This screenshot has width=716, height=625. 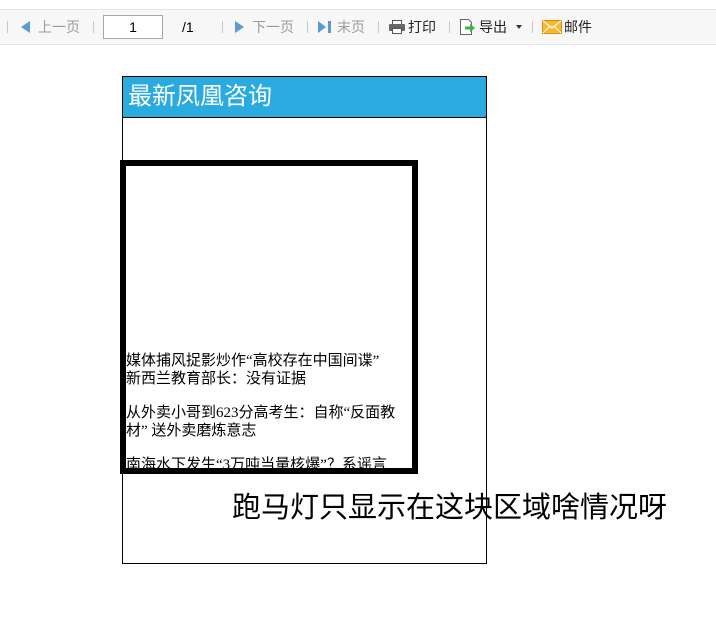 What do you see at coordinates (351, 27) in the screenshot?
I see `last-page-label: 末页` at bounding box center [351, 27].